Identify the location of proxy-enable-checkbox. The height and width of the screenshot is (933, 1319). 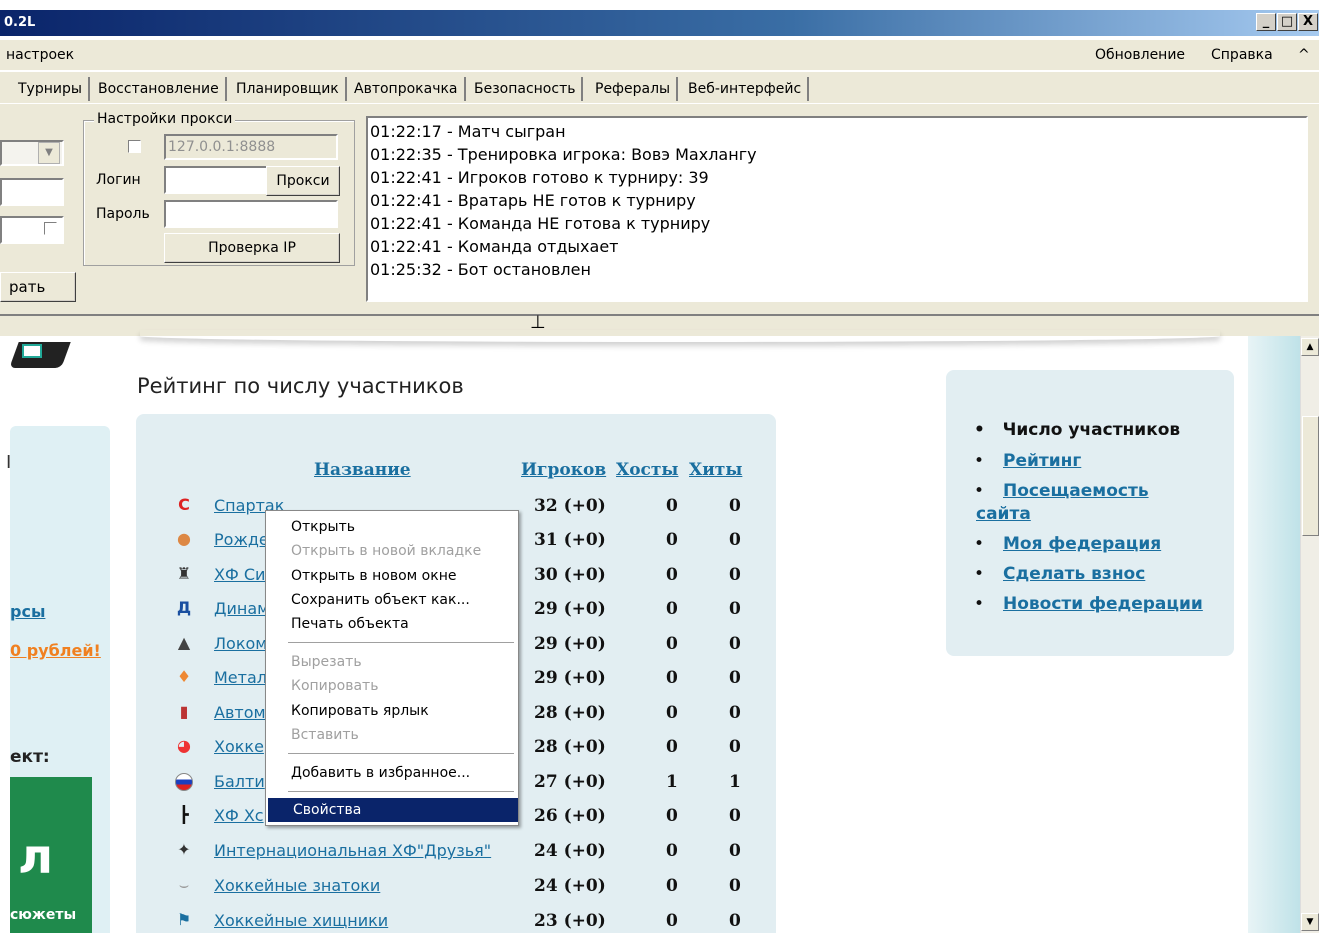
(134, 146).